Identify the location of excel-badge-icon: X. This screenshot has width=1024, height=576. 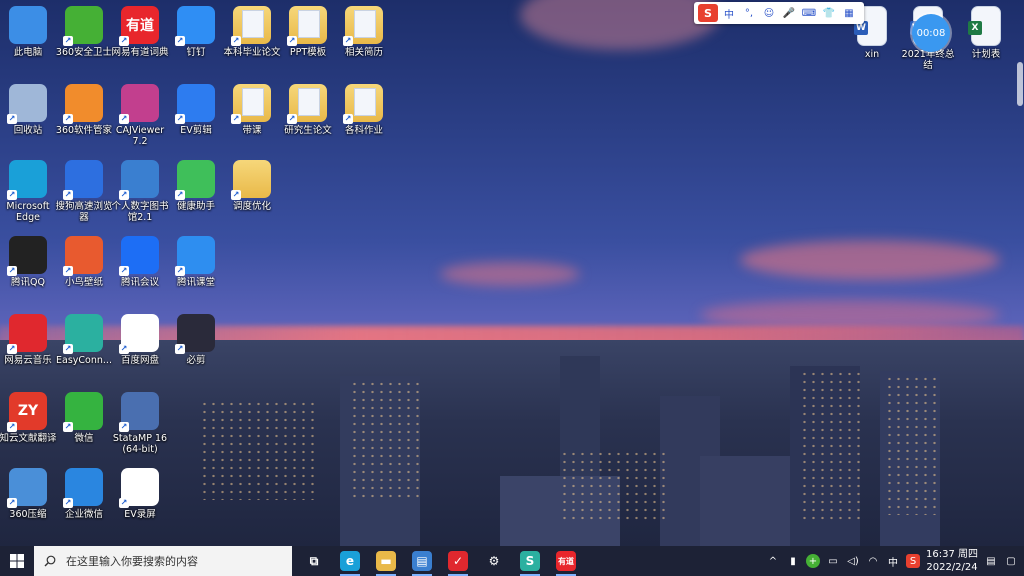
(975, 28).